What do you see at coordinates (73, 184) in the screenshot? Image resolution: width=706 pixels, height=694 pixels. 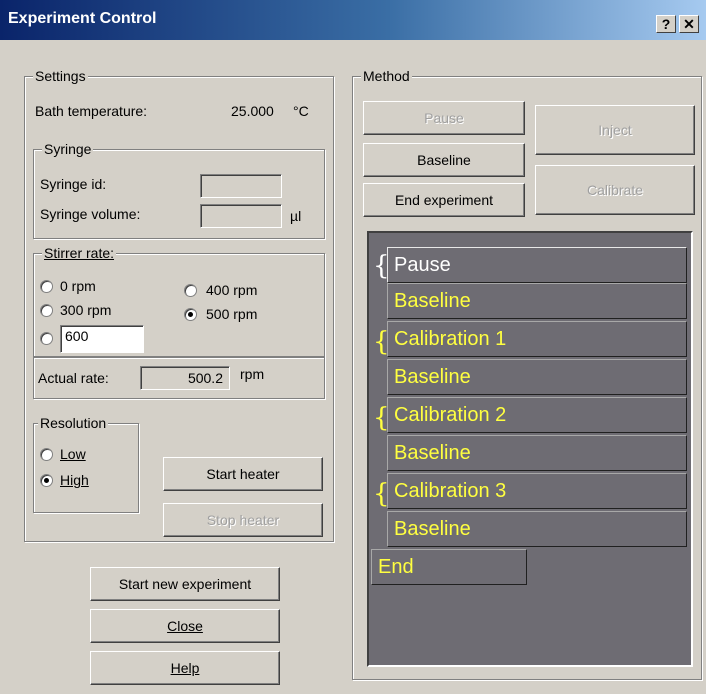 I see `syringe-id-label: Syringe id:` at bounding box center [73, 184].